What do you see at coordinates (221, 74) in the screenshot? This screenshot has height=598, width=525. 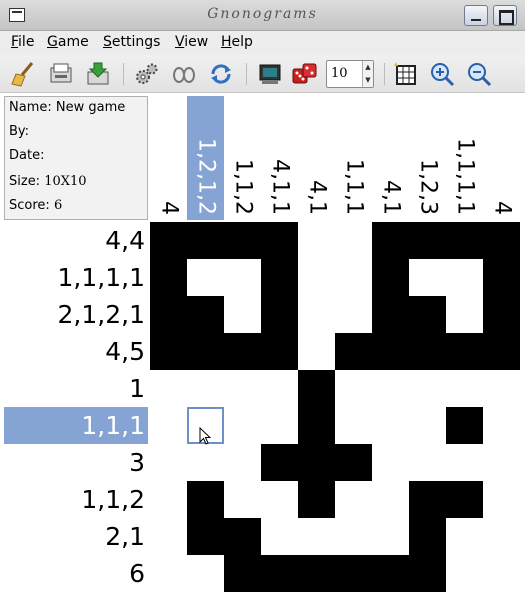 I see `restart-refresh-icon` at bounding box center [221, 74].